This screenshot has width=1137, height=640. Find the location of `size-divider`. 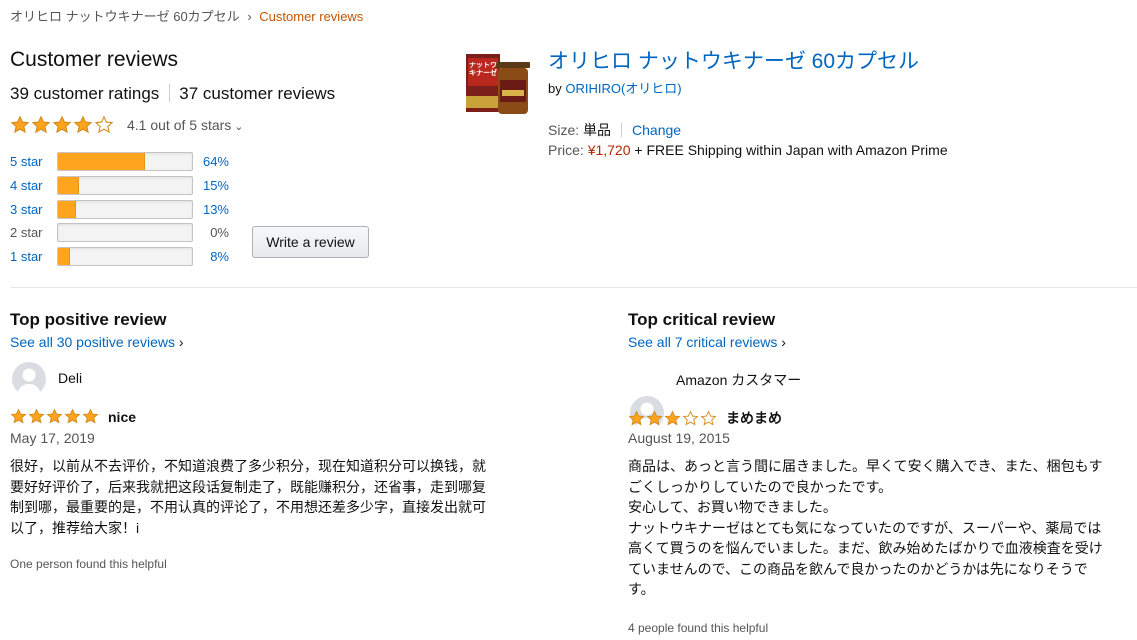

size-divider is located at coordinates (622, 130).